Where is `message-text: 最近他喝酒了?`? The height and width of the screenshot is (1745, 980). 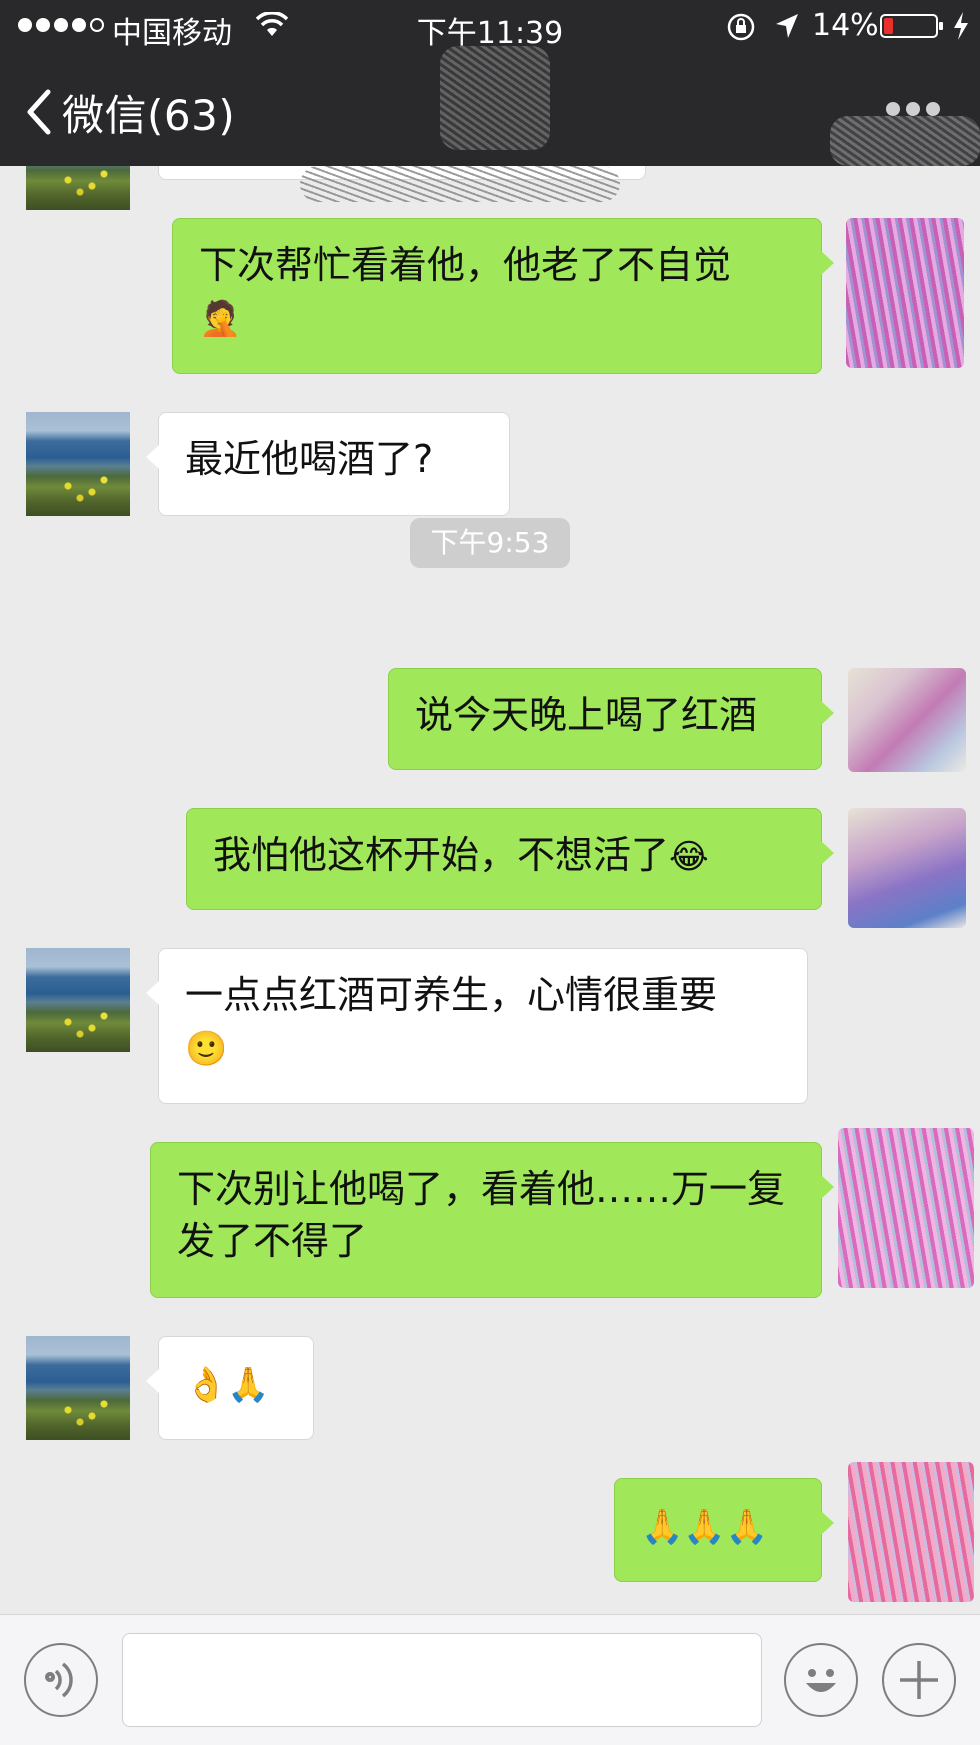
message-text: 最近他喝酒了? is located at coordinates (309, 459).